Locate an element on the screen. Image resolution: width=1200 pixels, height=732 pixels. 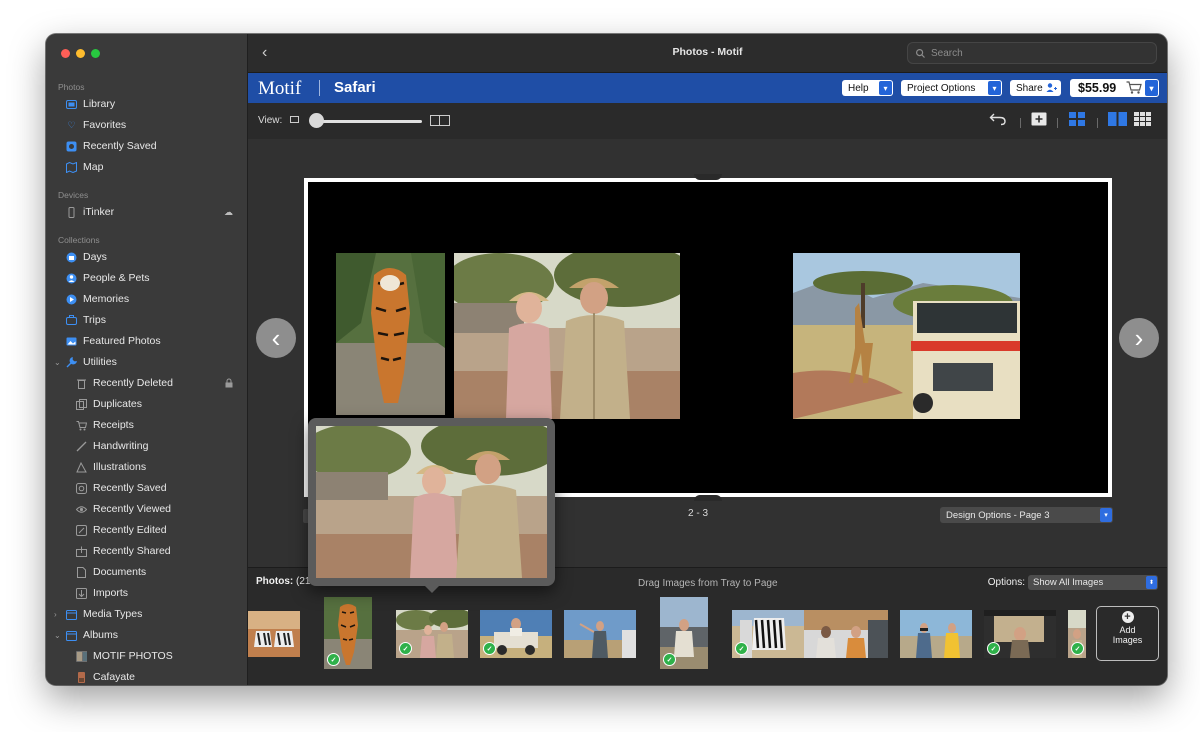
sidebar-item-library: Library is located at coordinates (151, 104).